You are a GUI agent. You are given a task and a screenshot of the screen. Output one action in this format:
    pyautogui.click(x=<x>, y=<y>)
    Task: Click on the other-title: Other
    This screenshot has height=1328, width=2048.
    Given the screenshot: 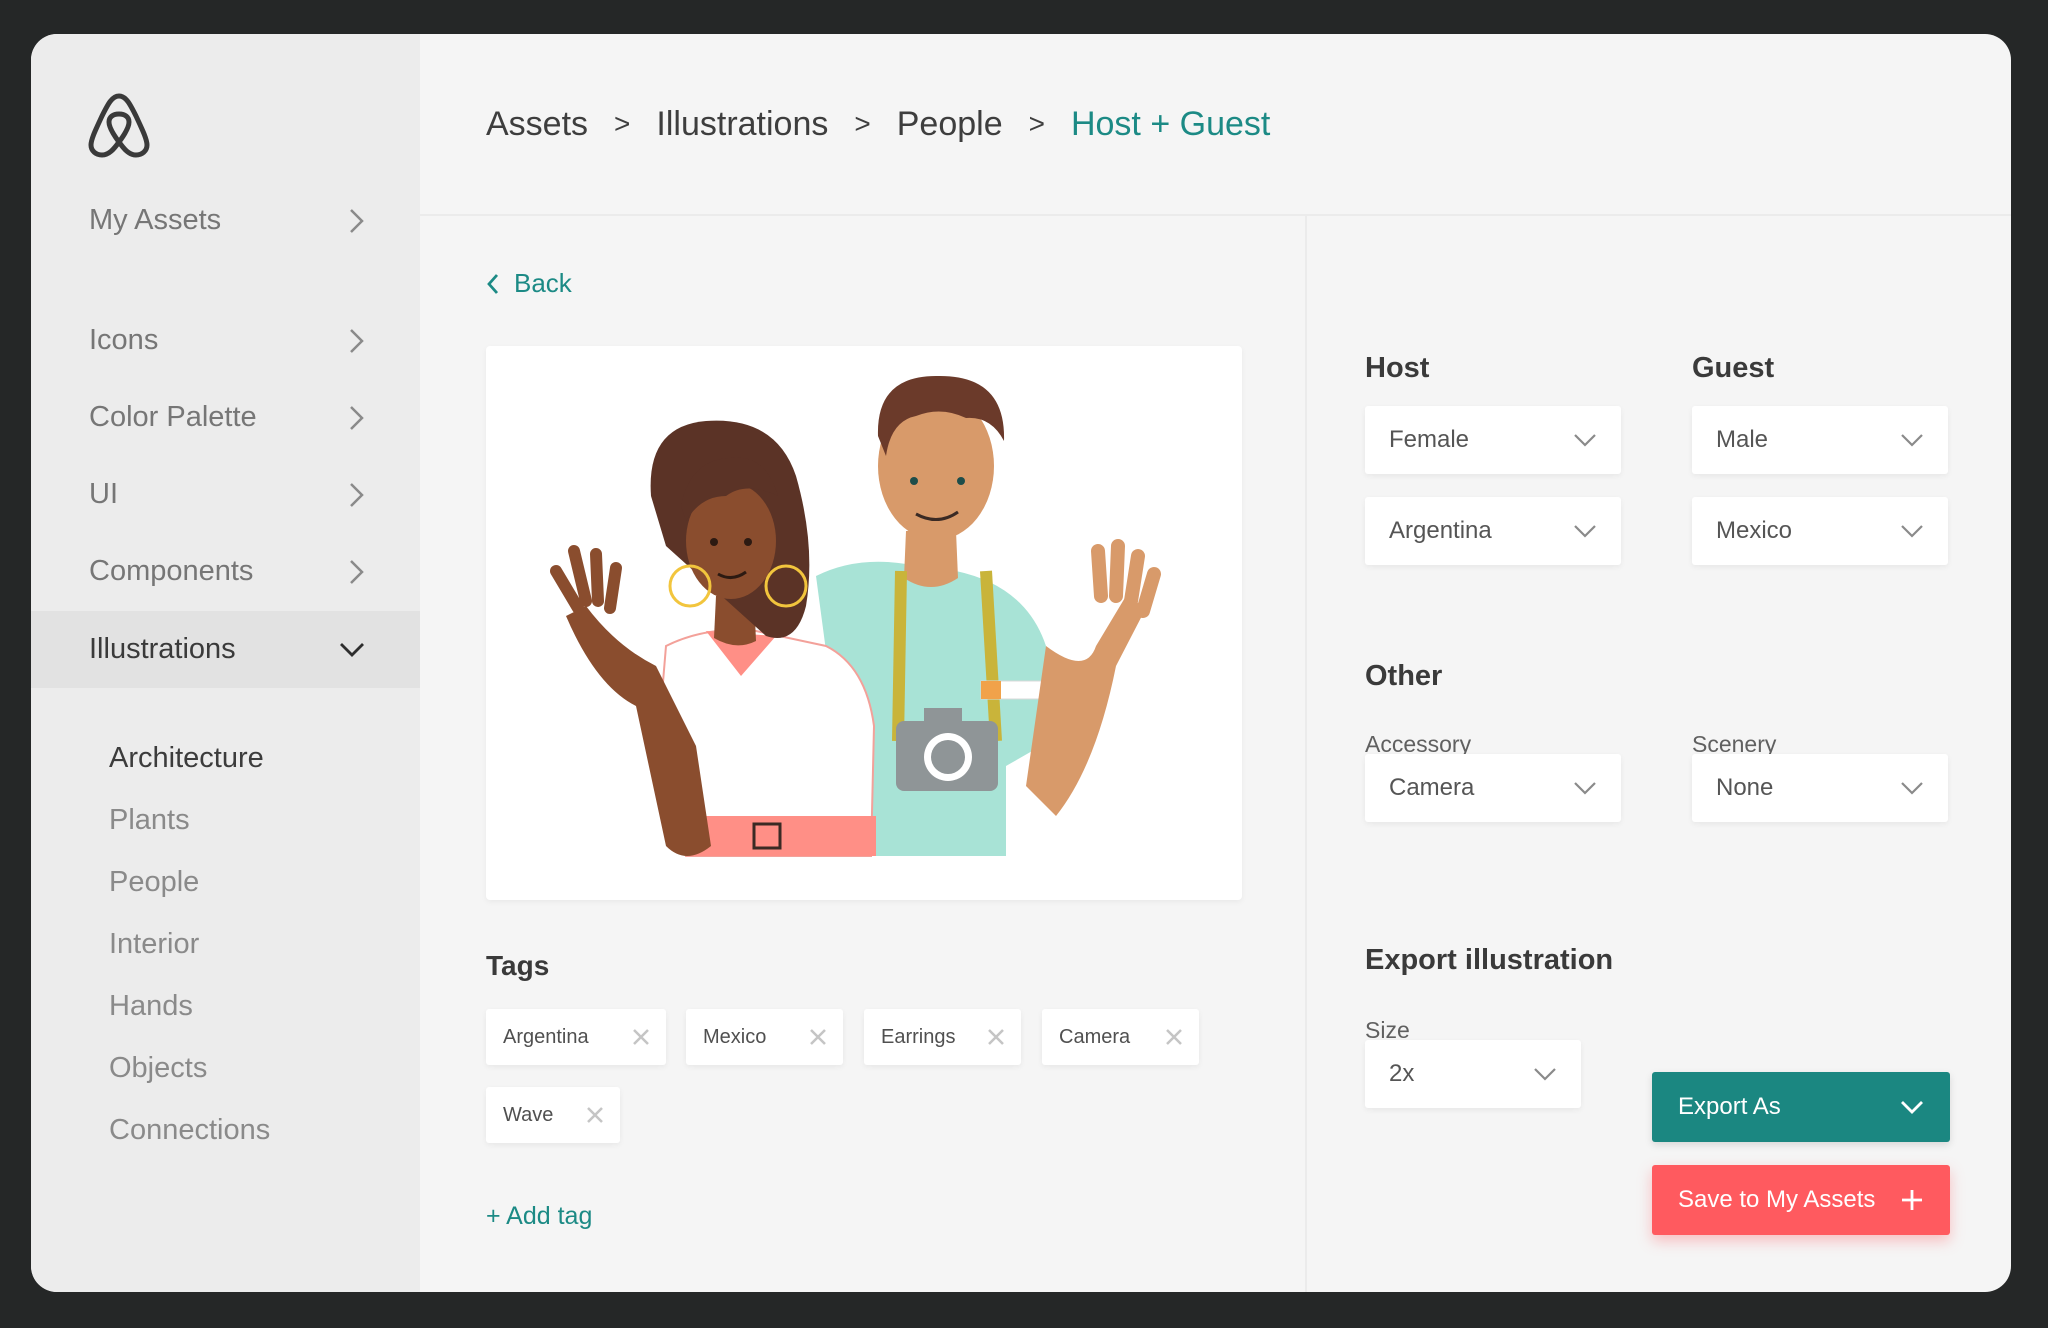 What is the action you would take?
    pyautogui.click(x=1404, y=676)
    